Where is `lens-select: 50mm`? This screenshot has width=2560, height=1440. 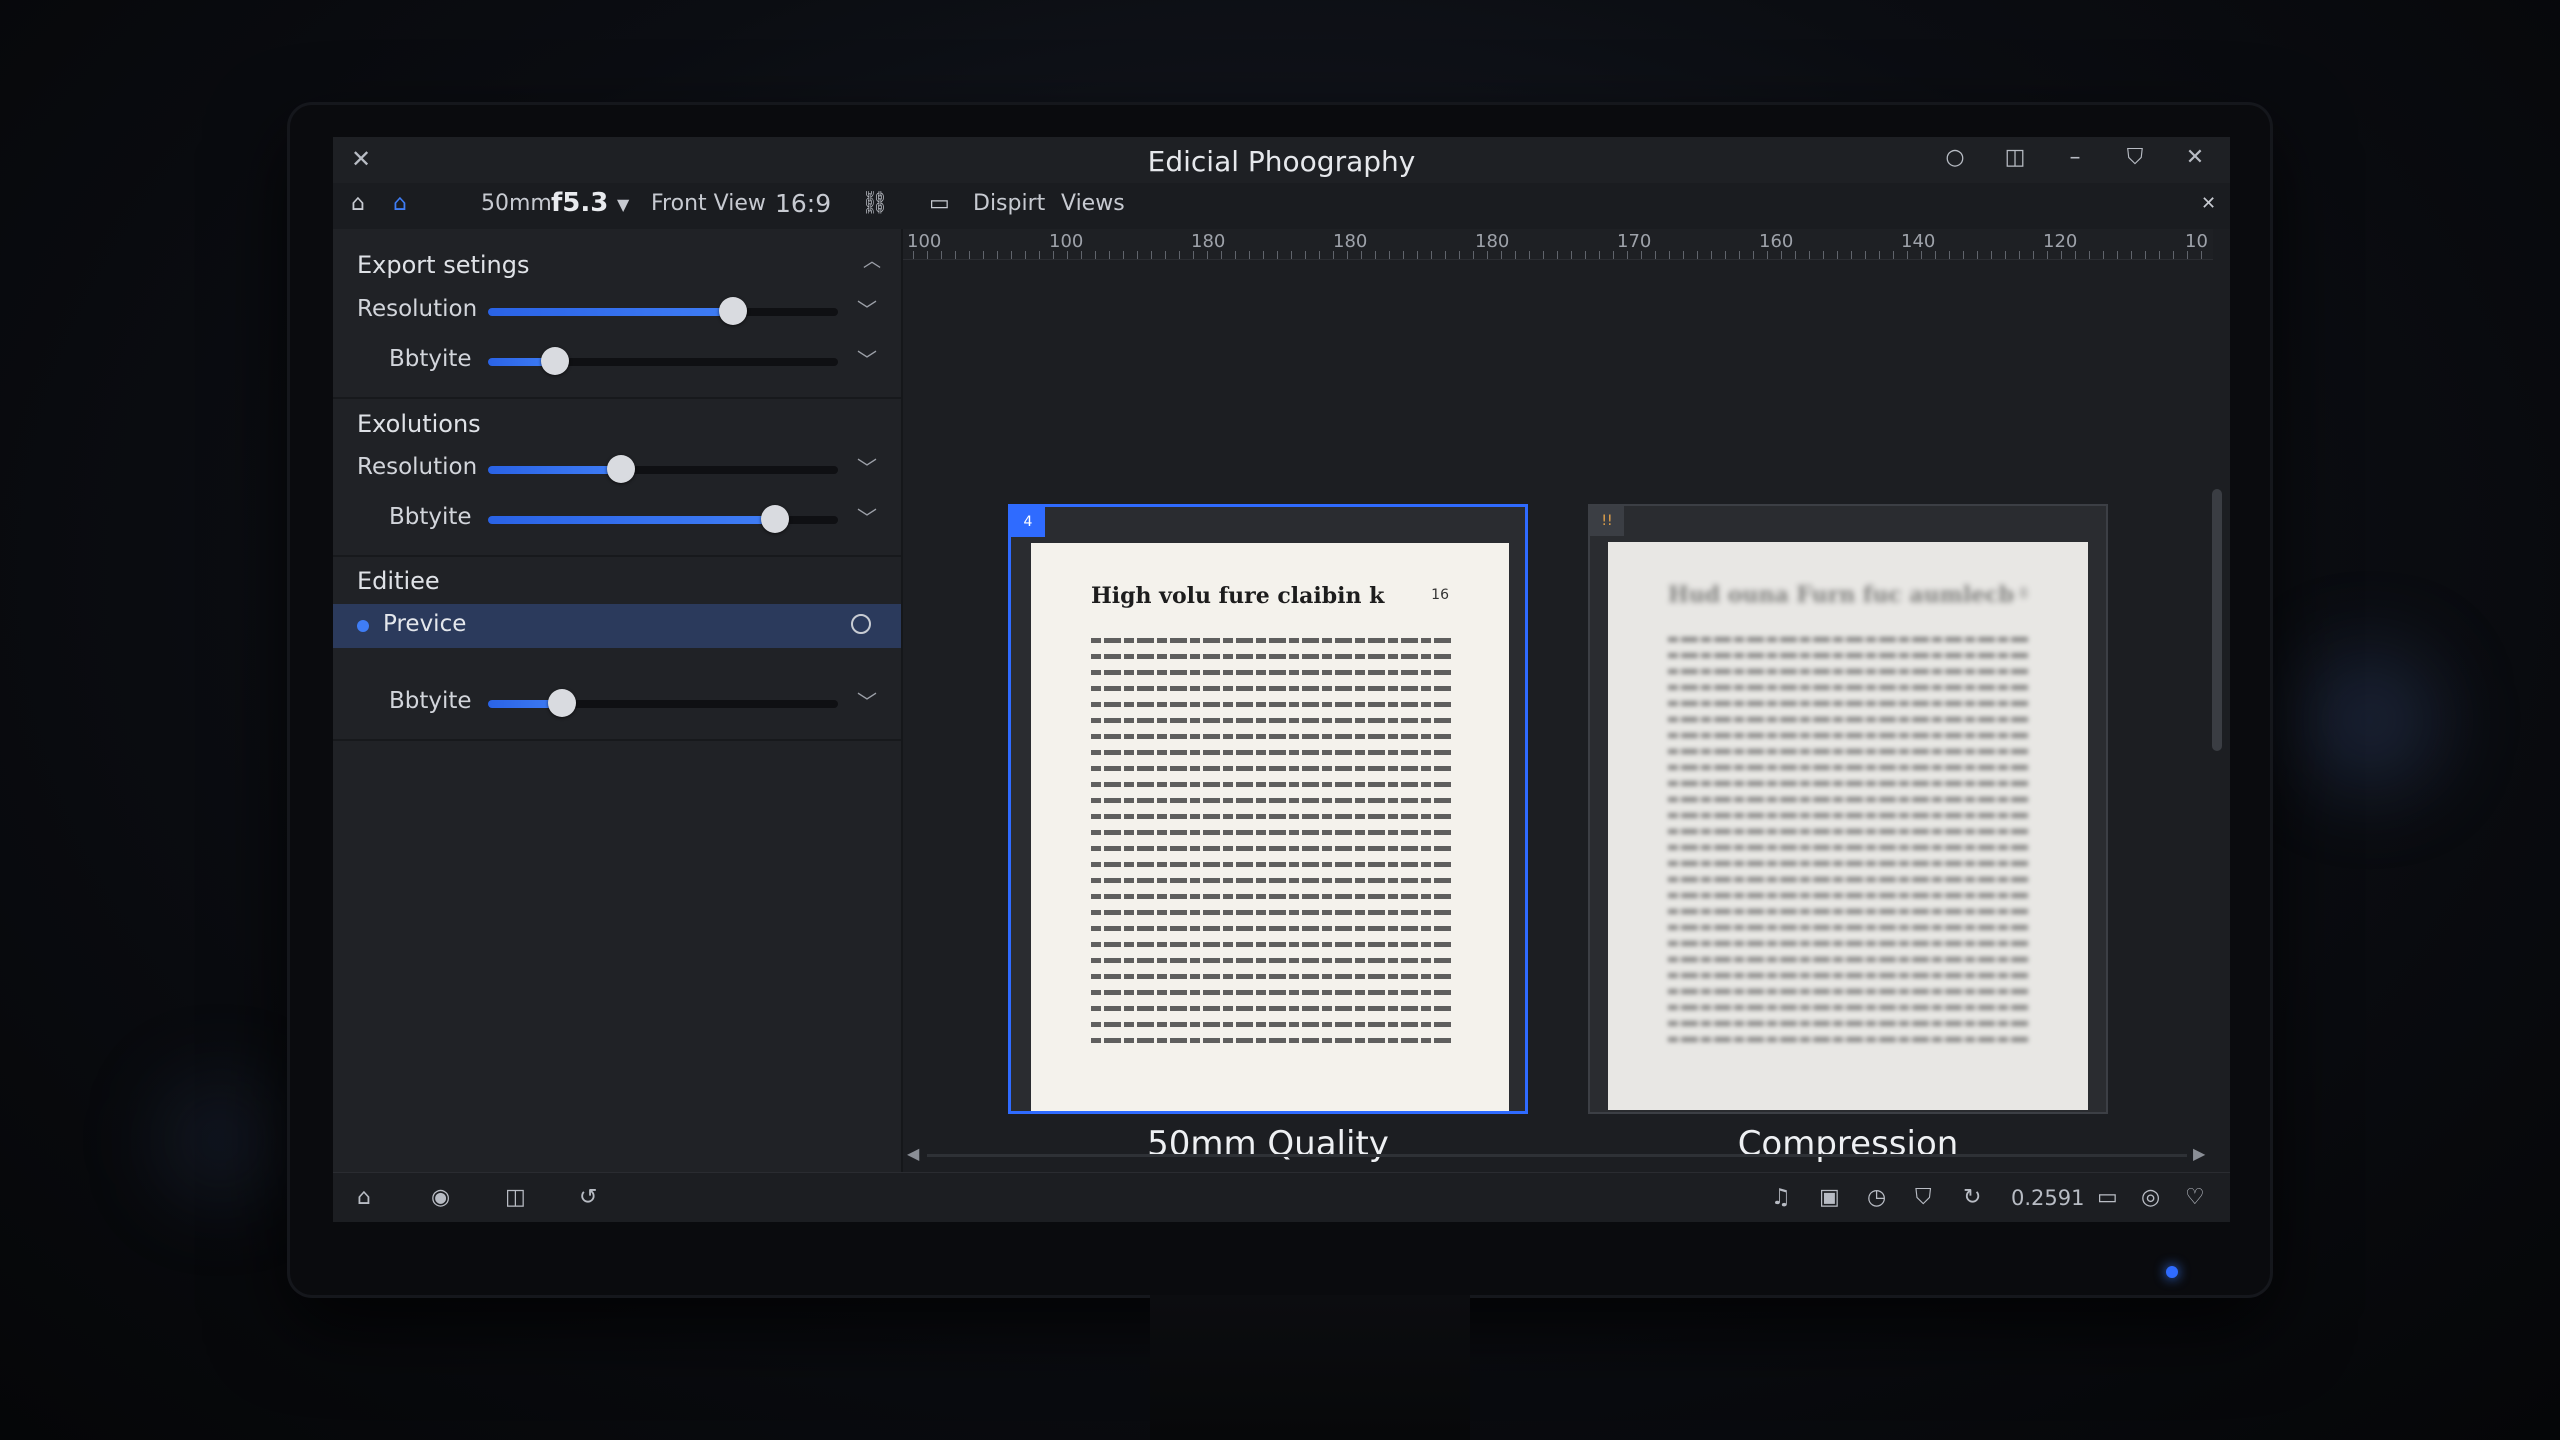 lens-select: 50mm is located at coordinates (516, 203).